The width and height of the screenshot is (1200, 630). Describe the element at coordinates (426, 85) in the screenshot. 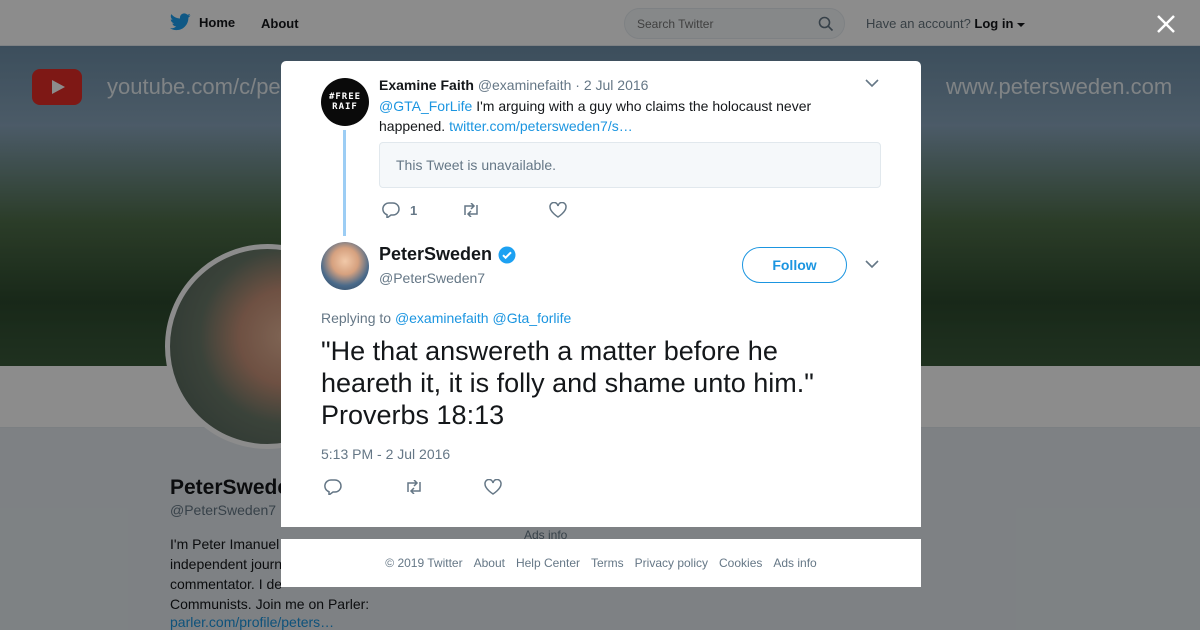

I see `parent-author-name: Examine Faith` at that location.